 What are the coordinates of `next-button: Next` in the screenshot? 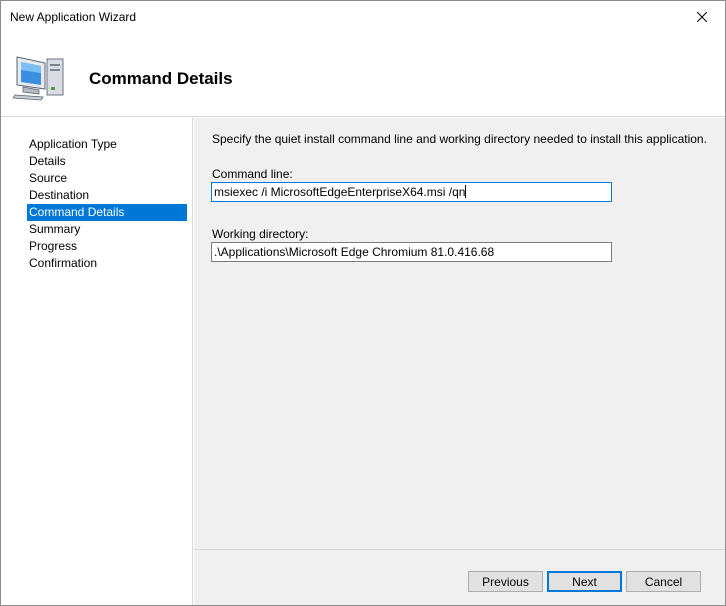 It's located at (584, 581).